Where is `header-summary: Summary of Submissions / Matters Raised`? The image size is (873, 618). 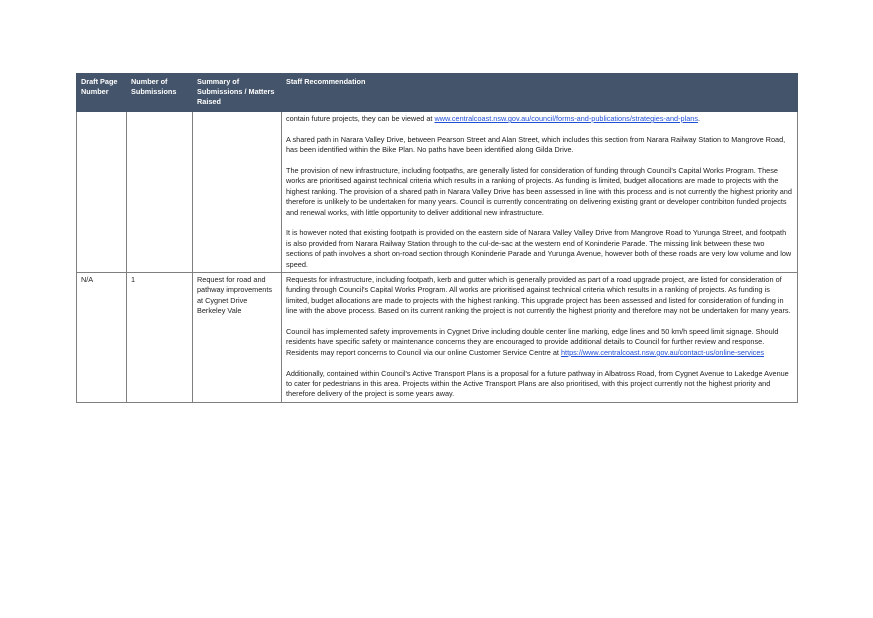 header-summary: Summary of Submissions / Matters Raised is located at coordinates (237, 92).